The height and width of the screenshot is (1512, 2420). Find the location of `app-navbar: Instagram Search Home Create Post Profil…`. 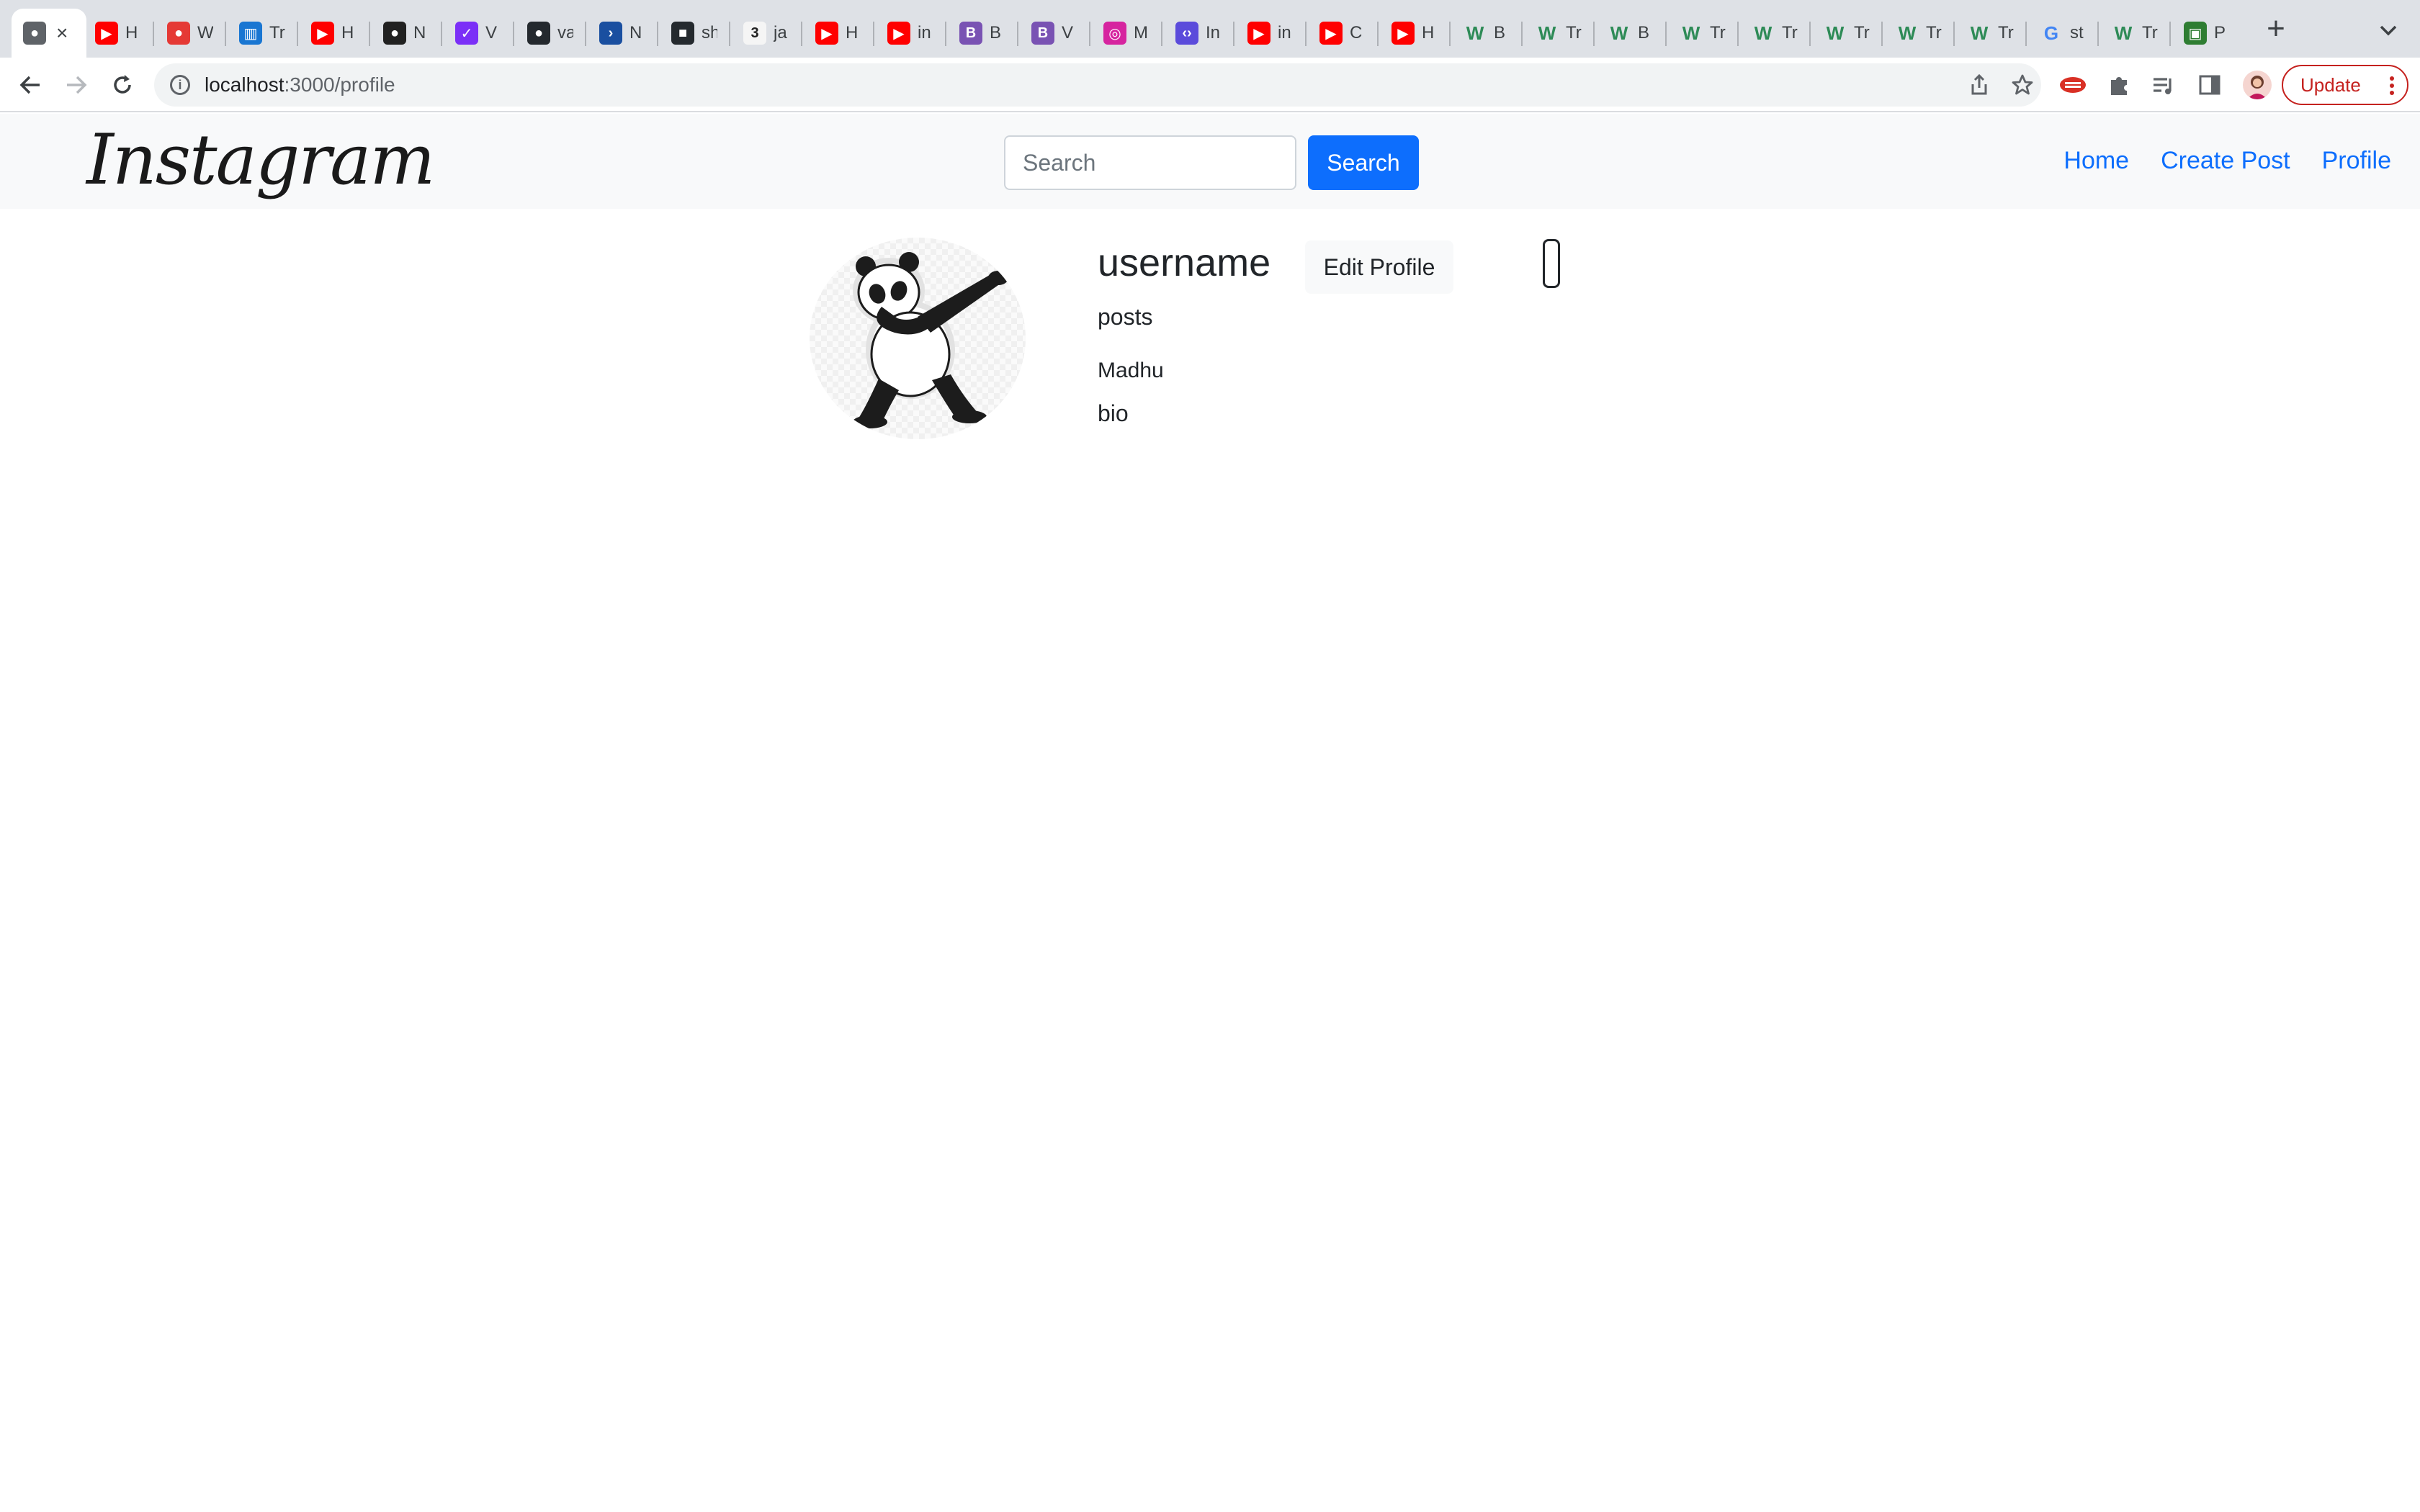

app-navbar: Instagram Search Home Create Post Profil… is located at coordinates (1210, 161).